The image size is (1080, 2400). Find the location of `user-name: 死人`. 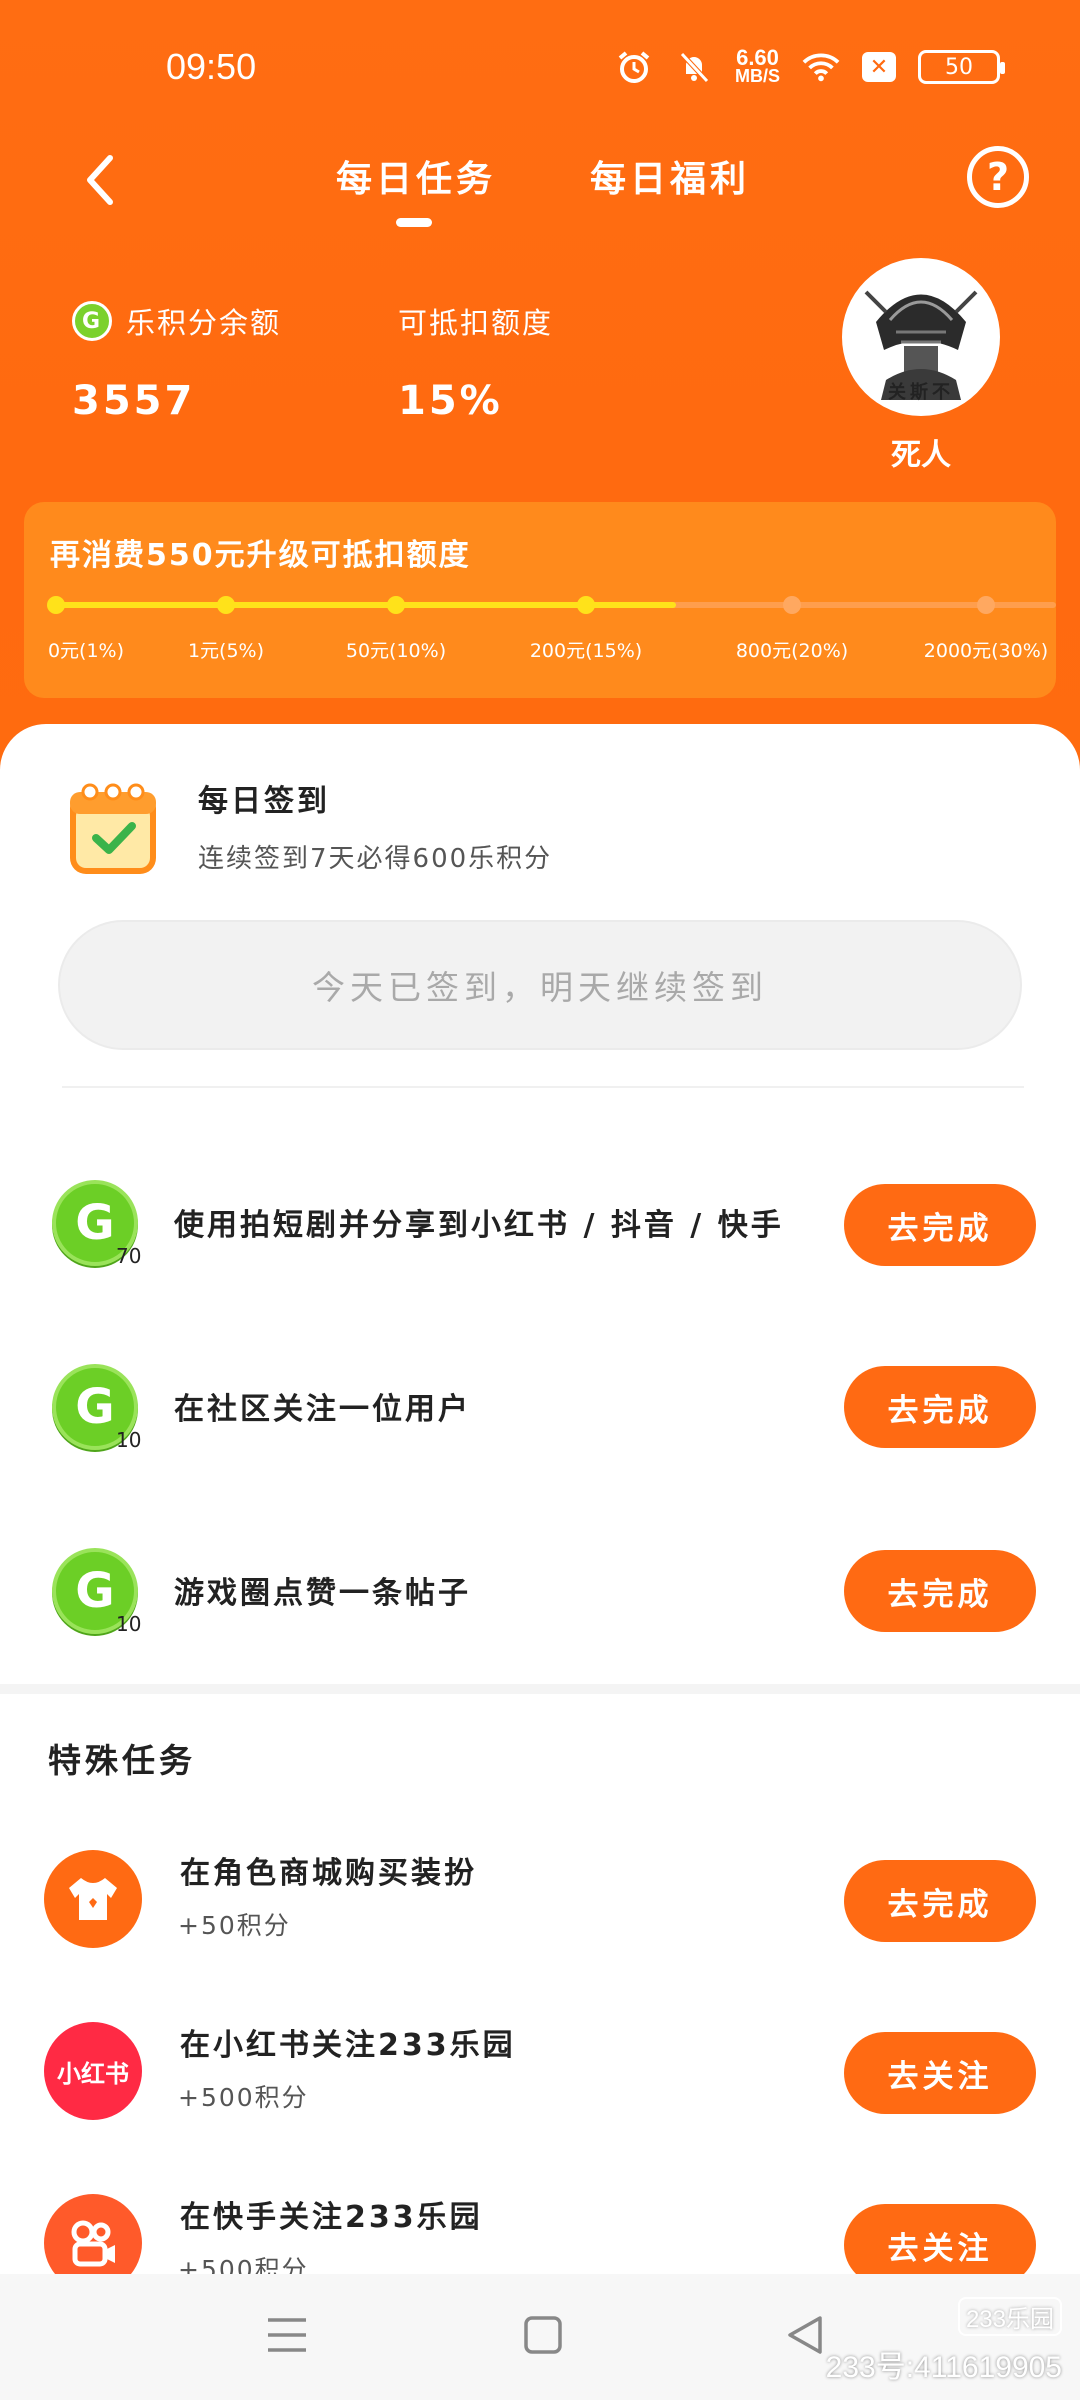

user-name: 死人 is located at coordinates (921, 455).